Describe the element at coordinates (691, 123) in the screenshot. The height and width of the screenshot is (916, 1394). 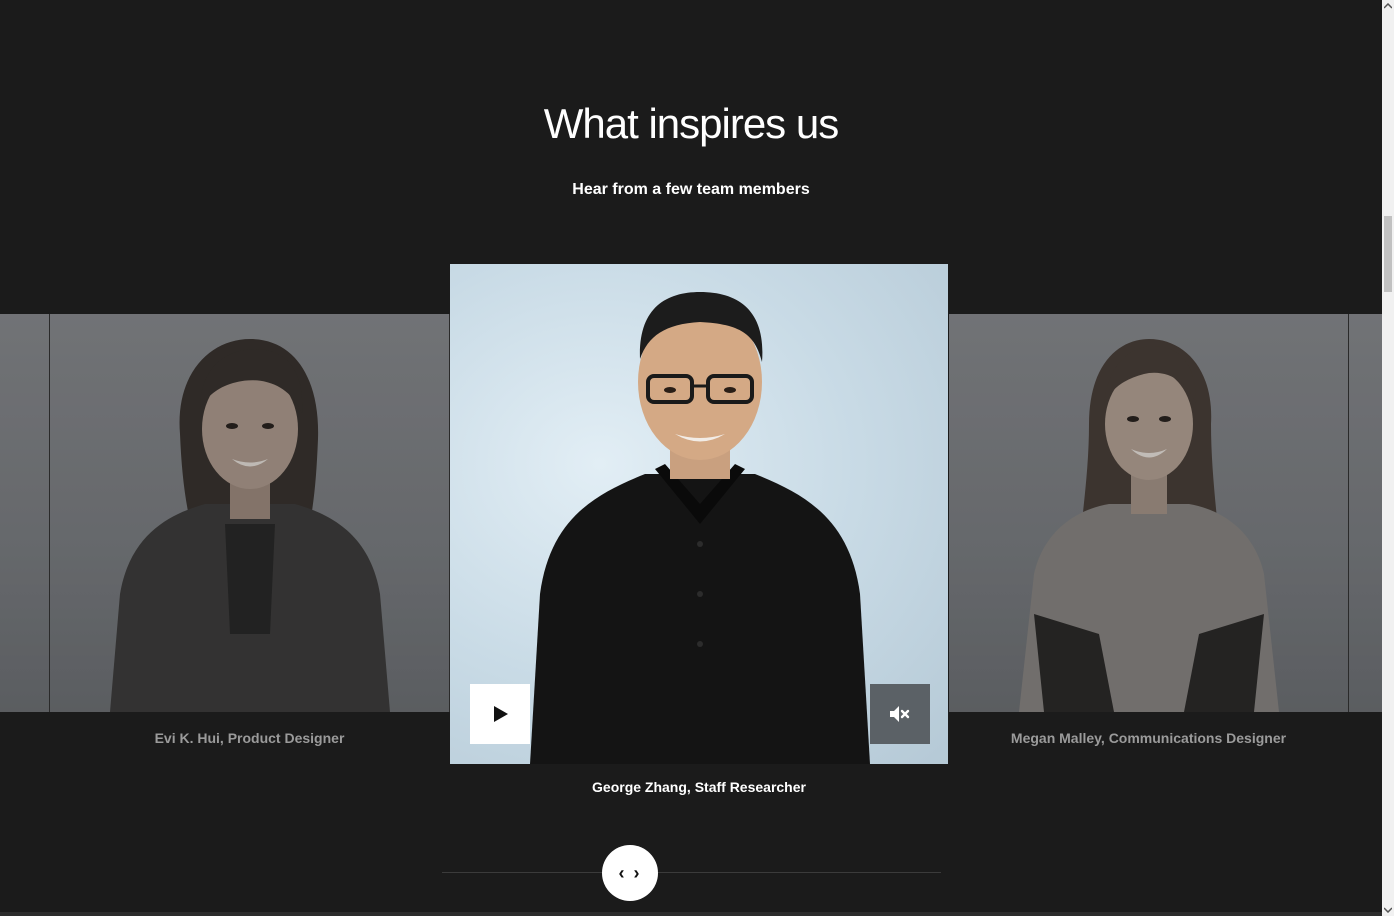
I see `section-title: What inspires us` at that location.